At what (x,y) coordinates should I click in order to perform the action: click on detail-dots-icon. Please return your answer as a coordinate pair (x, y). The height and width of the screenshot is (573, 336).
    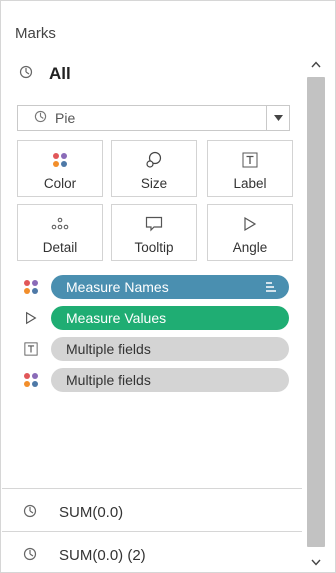
    Looking at the image, I should click on (60, 223).